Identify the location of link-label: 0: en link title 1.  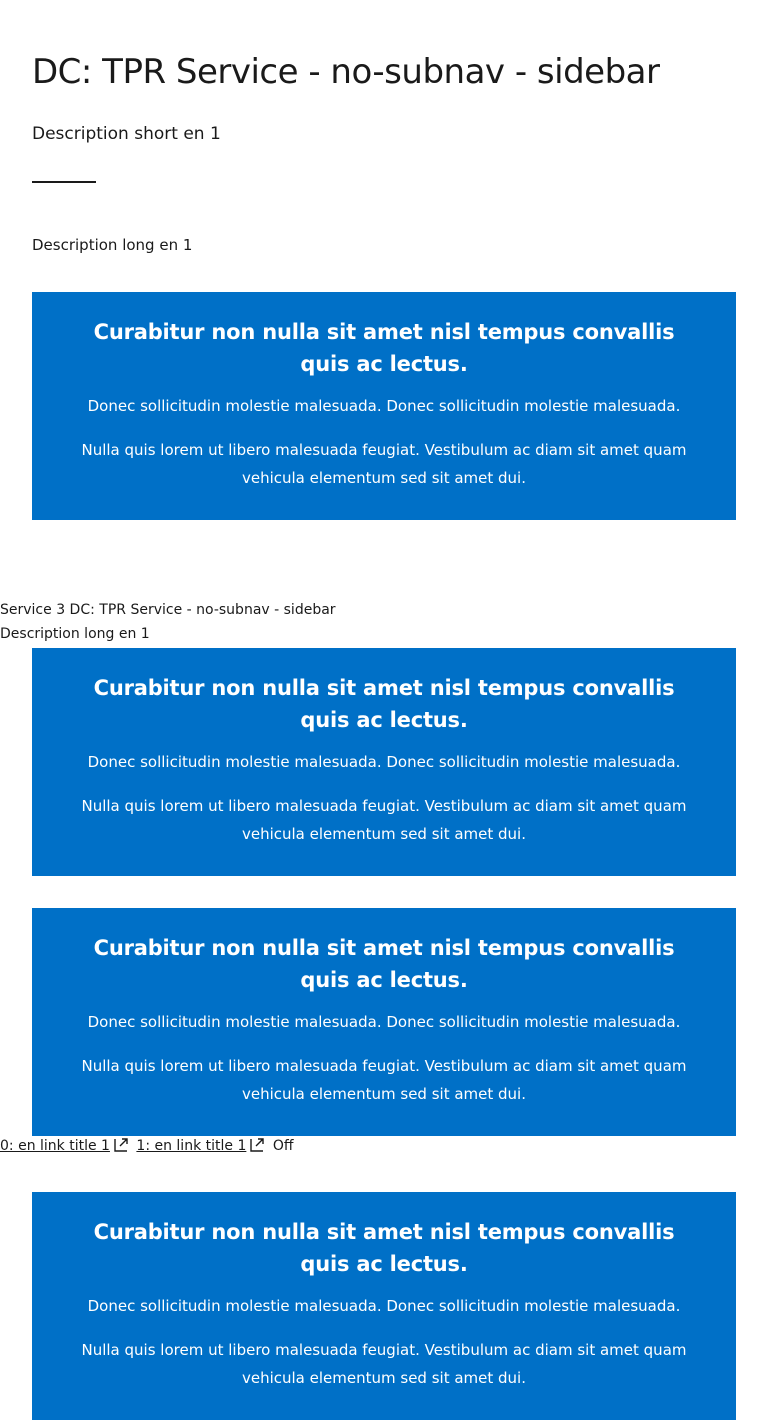
(55, 1146).